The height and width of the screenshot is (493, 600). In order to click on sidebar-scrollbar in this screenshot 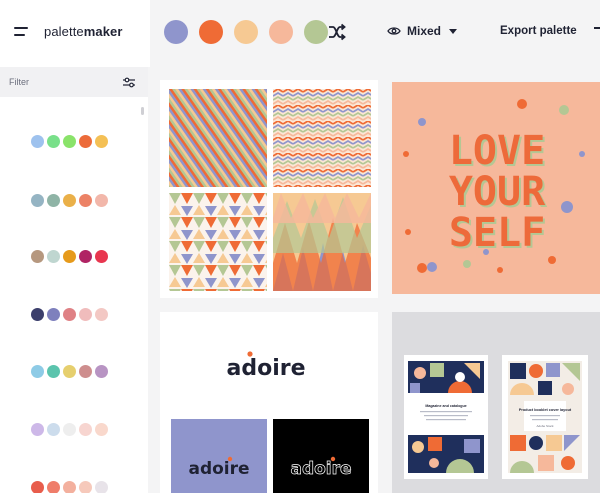, I will do `click(142, 111)`.